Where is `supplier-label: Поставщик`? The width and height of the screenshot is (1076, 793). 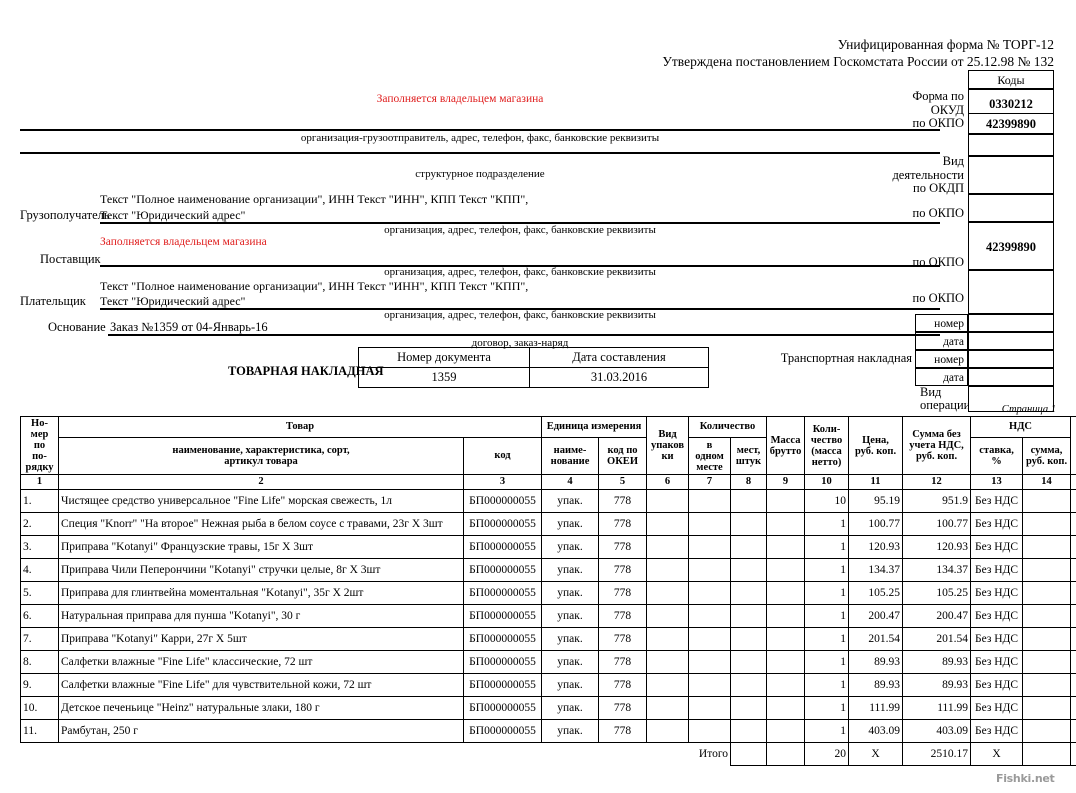 supplier-label: Поставщик is located at coordinates (70, 259).